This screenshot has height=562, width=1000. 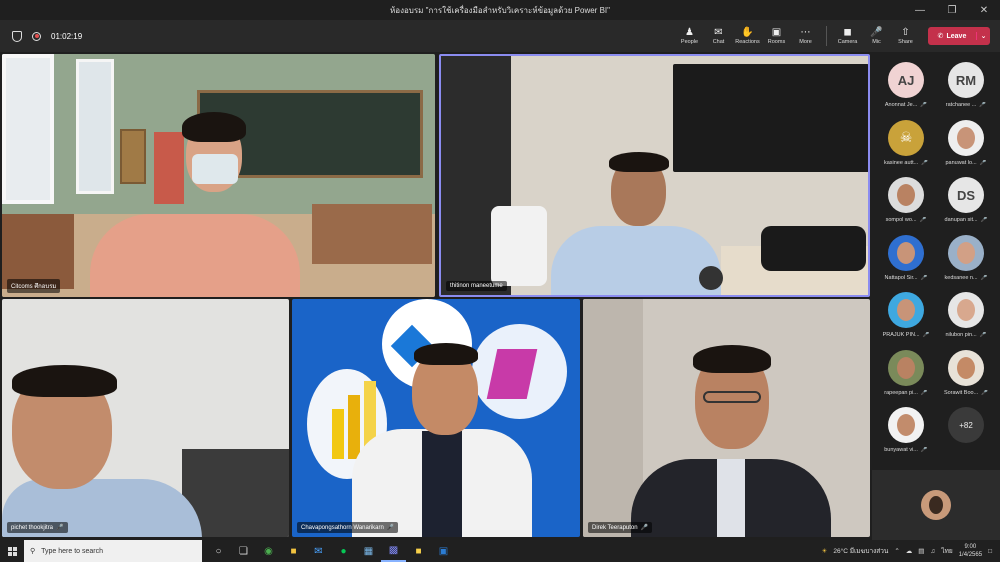 I want to click on more-participants-count: +82, so click(x=966, y=425).